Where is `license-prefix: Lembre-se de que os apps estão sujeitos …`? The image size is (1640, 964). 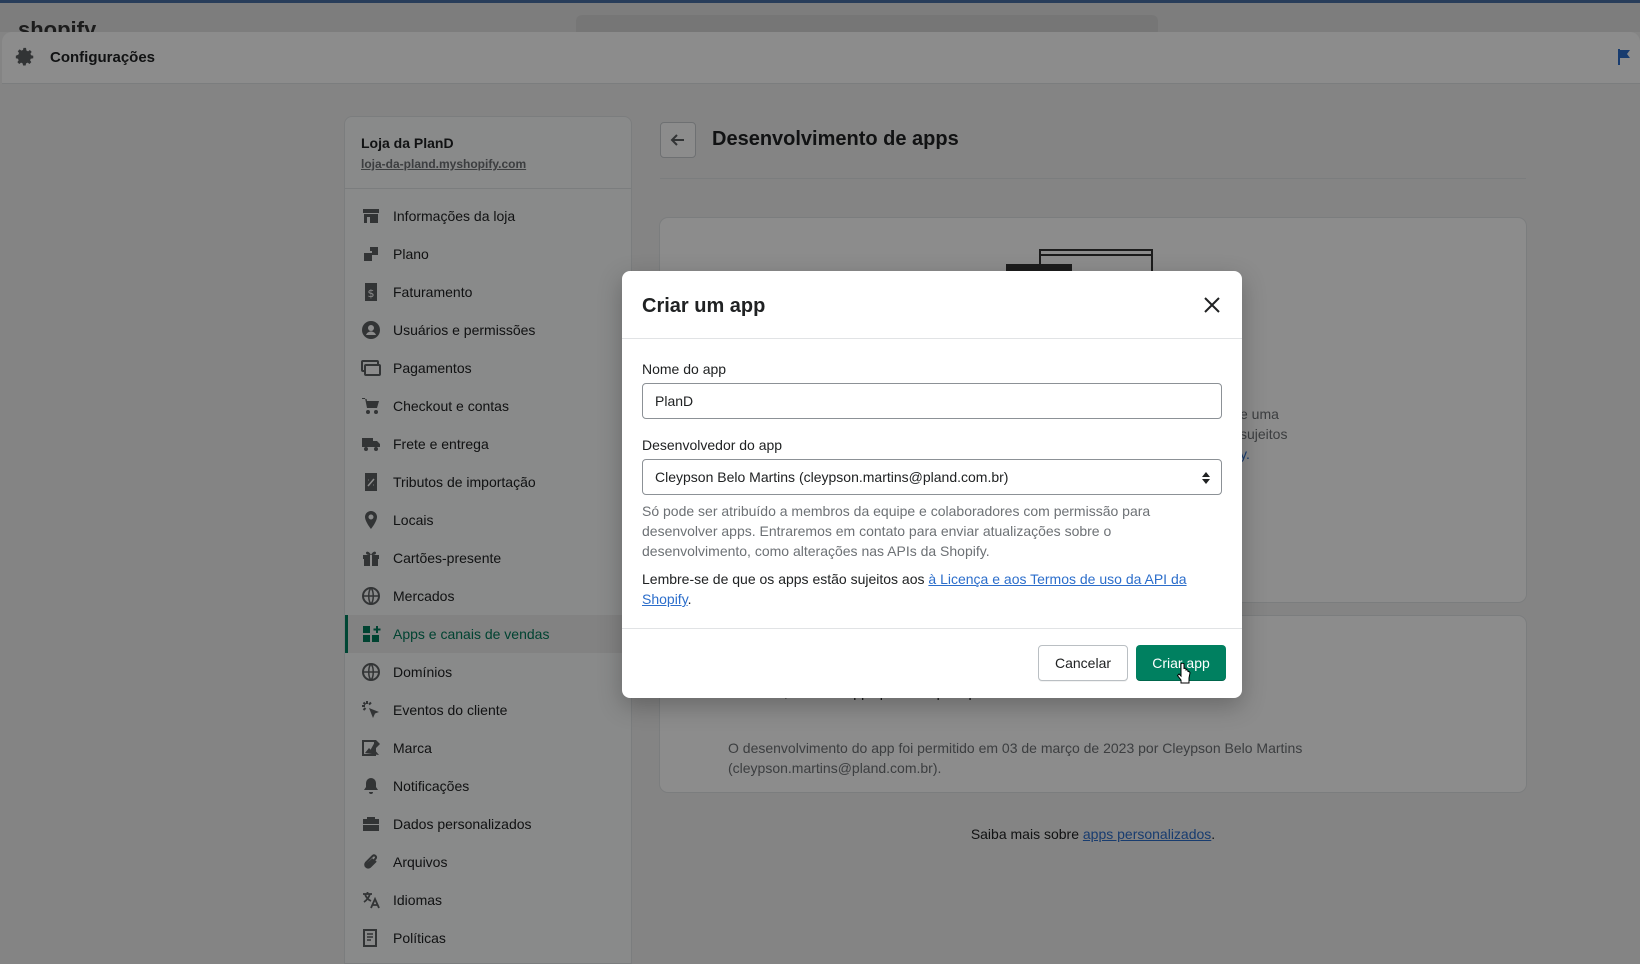
license-prefix: Lembre-se de que os apps estão sujeitos … is located at coordinates (785, 579).